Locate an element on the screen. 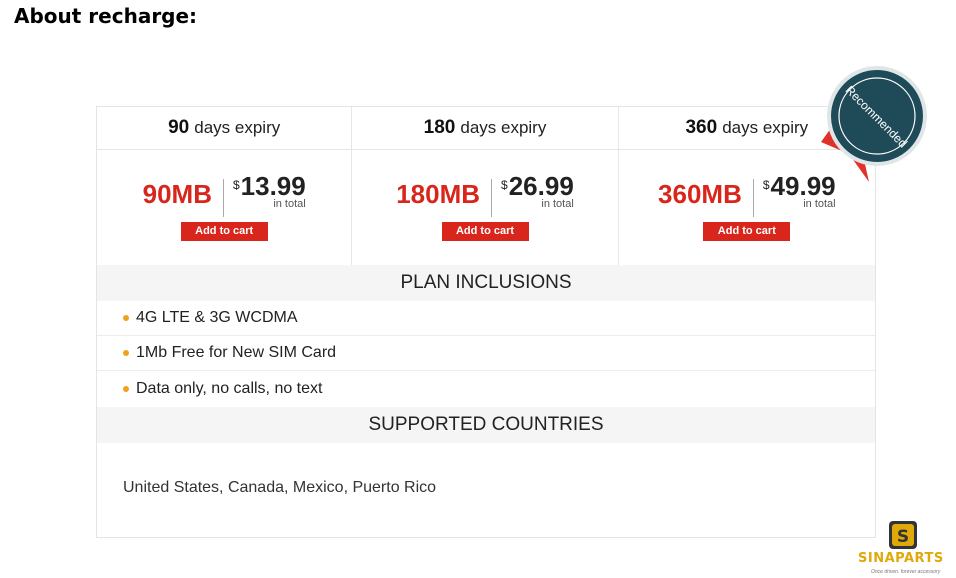 The width and height of the screenshot is (956, 578). list-item: Data only, no calls, no text is located at coordinates (486, 388).